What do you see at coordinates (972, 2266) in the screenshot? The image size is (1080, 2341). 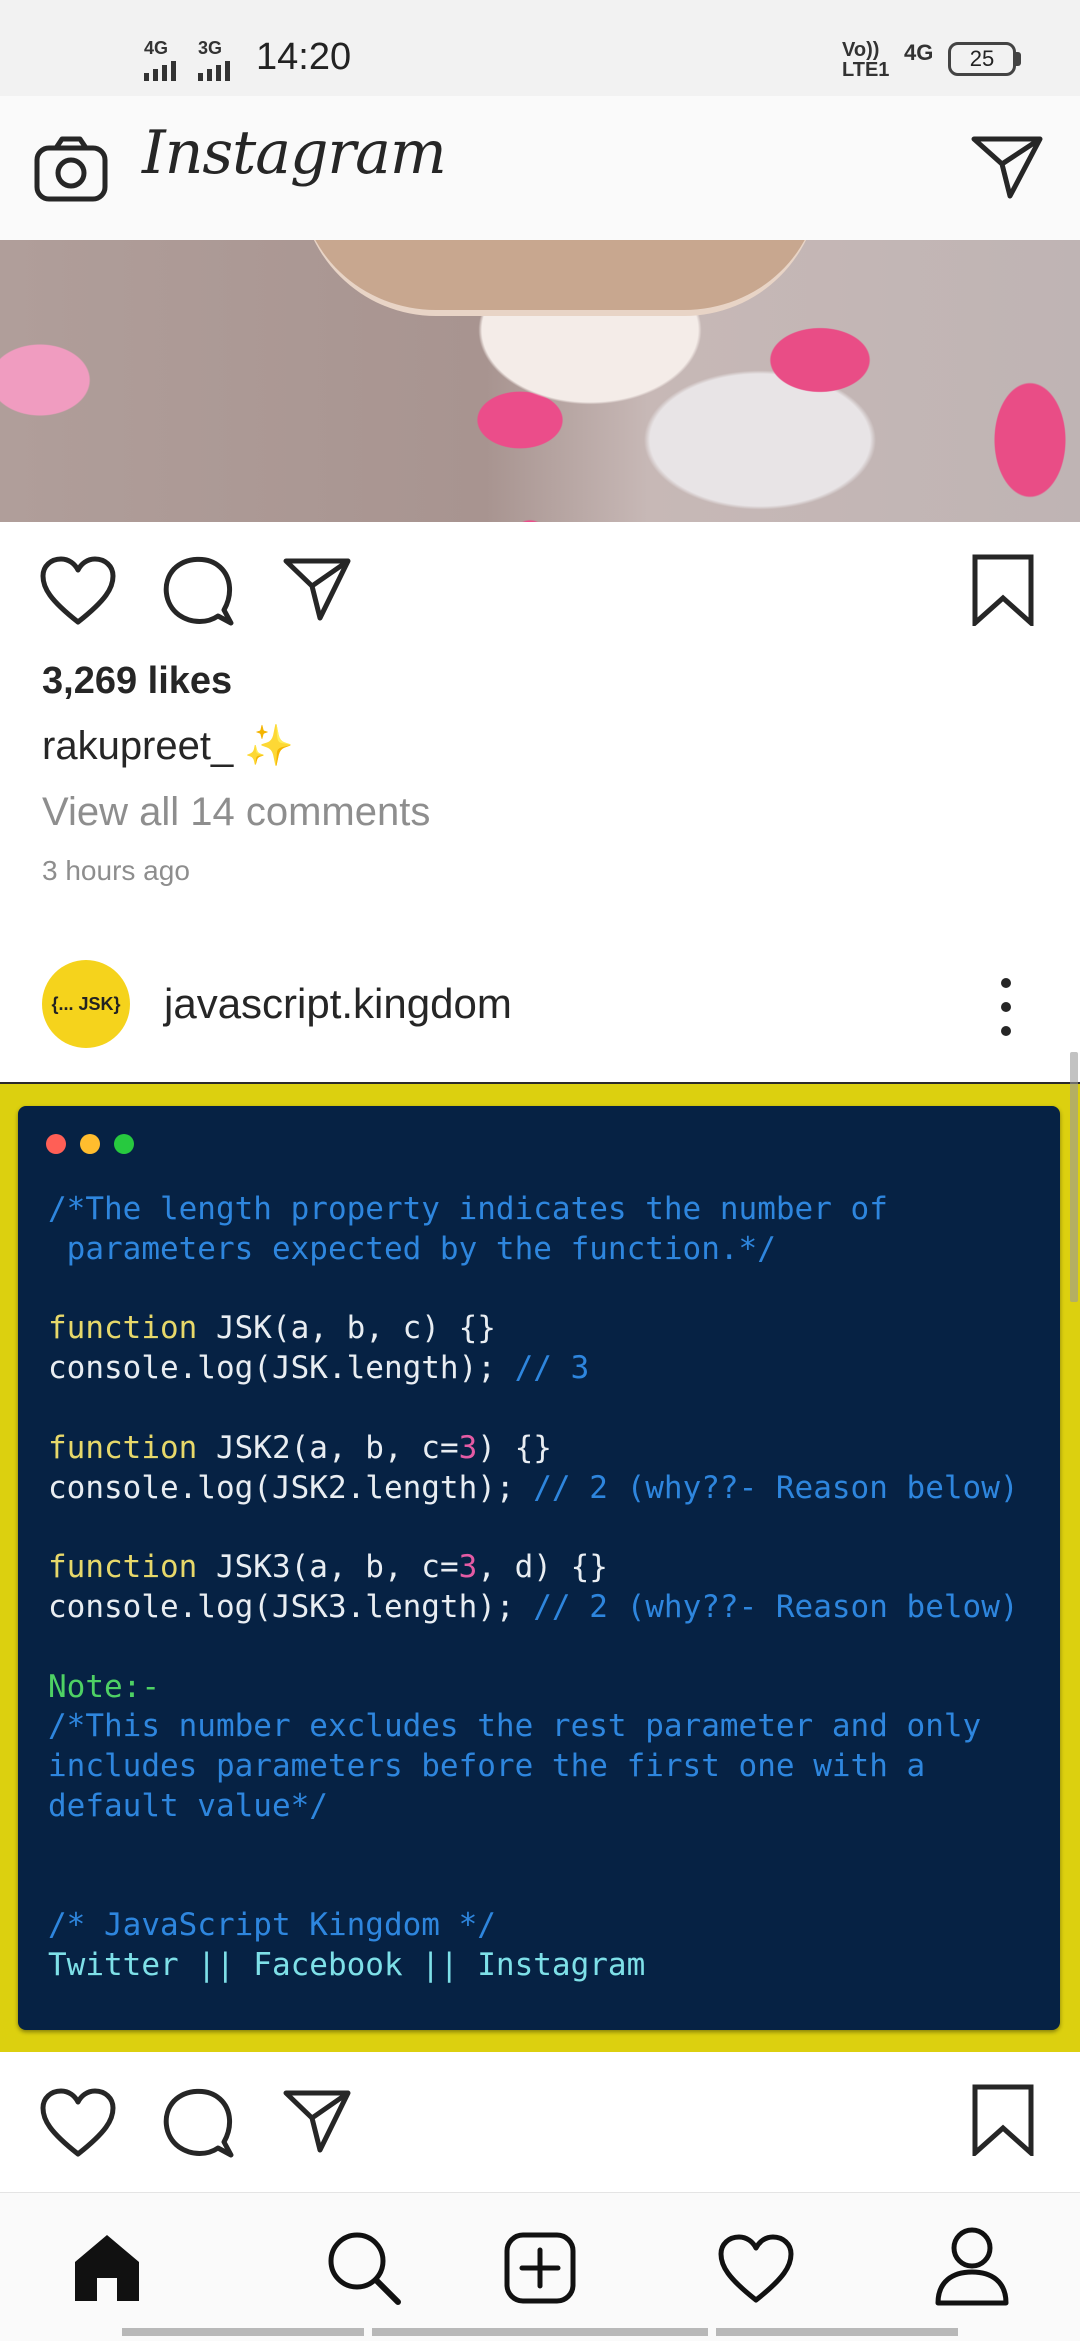 I see `profile-icon` at bounding box center [972, 2266].